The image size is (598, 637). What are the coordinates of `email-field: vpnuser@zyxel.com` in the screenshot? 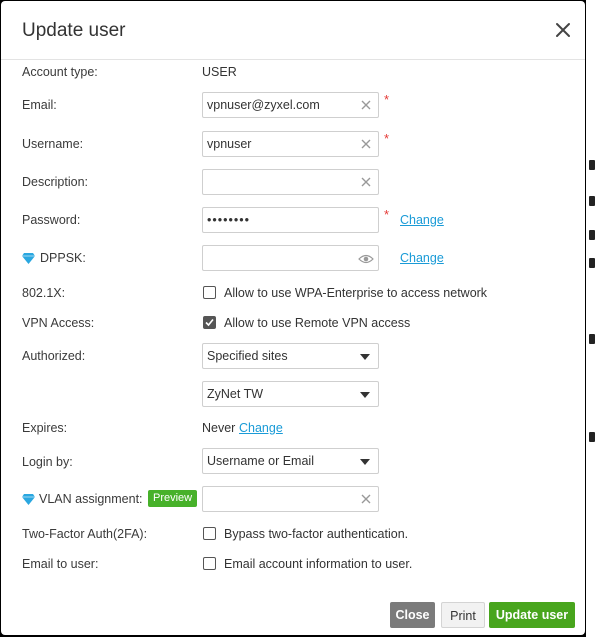 It's located at (290, 105).